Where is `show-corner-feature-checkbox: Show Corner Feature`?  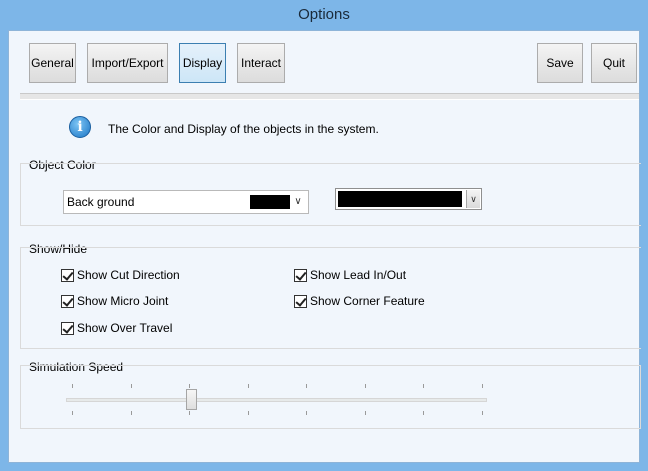
show-corner-feature-checkbox: Show Corner Feature is located at coordinates (359, 301).